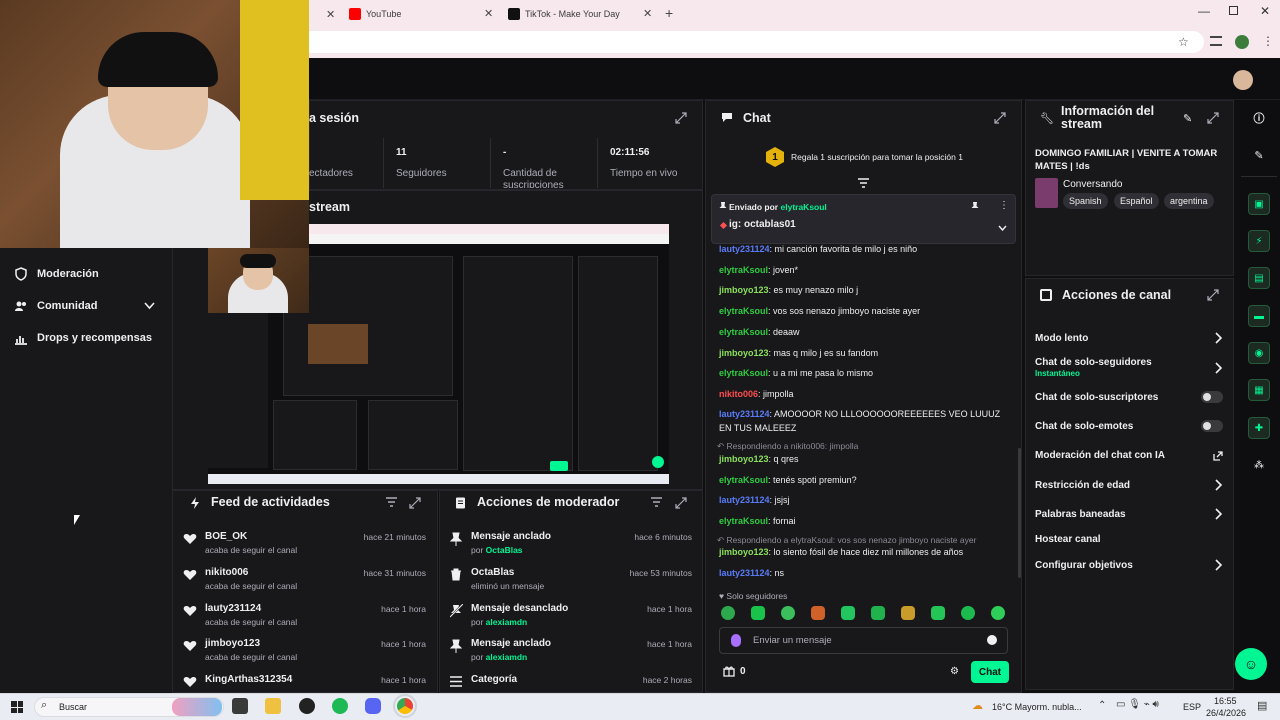 This screenshot has width=1280, height=720. What do you see at coordinates (1242, 42) in the screenshot?
I see `profile-icon` at bounding box center [1242, 42].